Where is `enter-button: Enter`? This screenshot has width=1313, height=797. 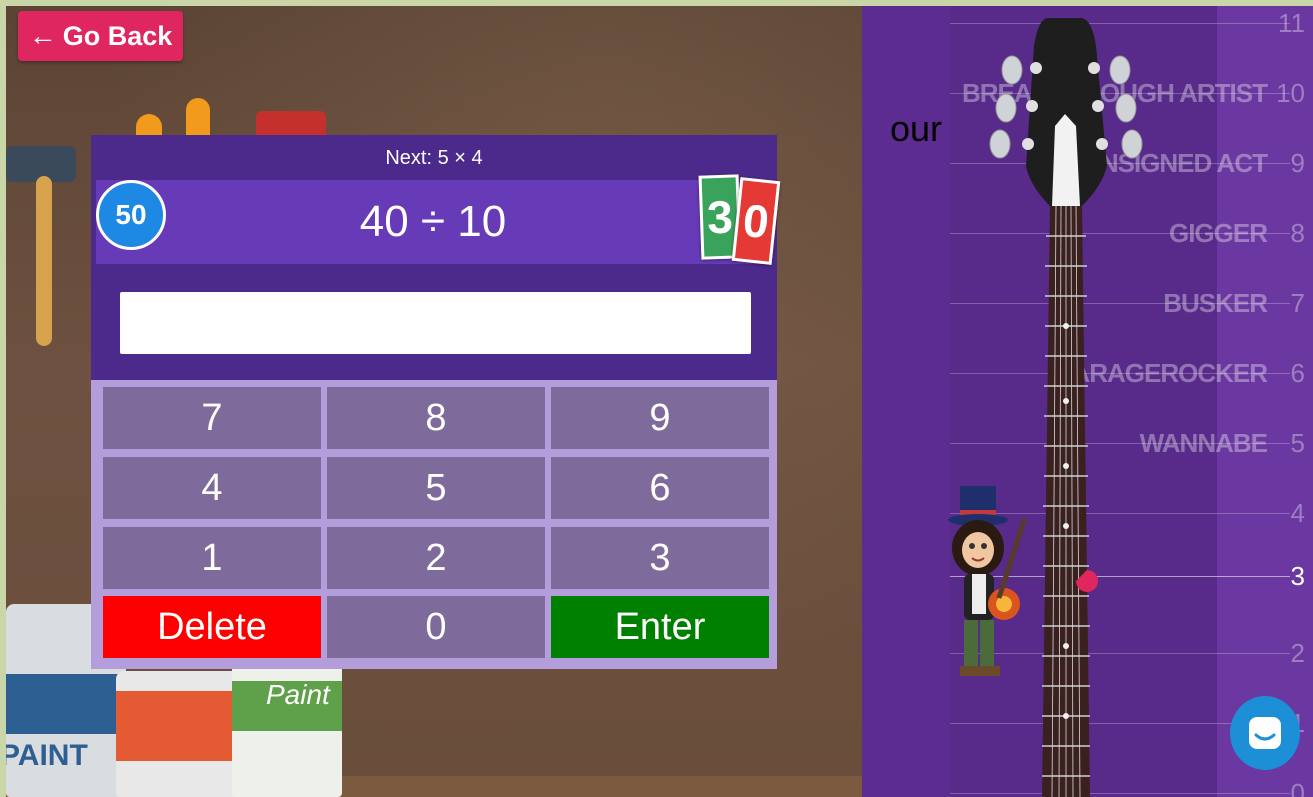
enter-button: Enter is located at coordinates (660, 627).